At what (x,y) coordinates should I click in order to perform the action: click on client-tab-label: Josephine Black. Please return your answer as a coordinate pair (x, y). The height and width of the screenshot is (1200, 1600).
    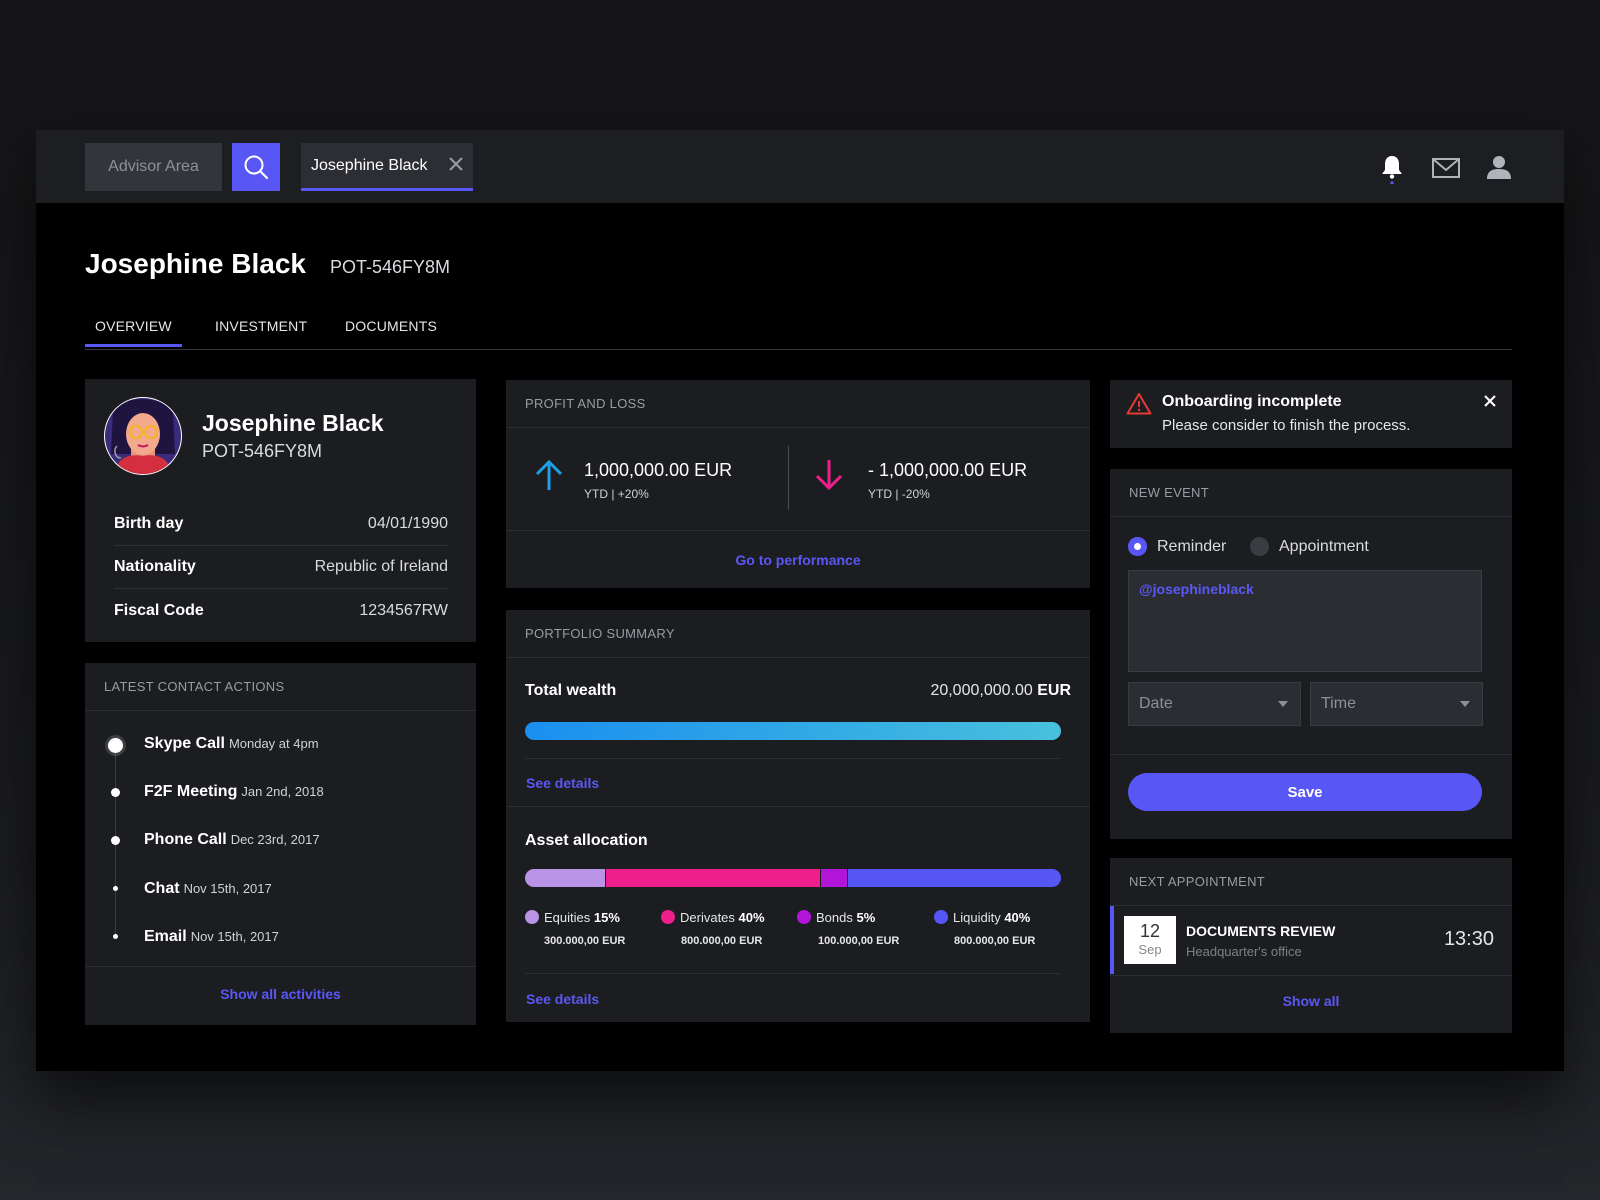
    Looking at the image, I should click on (369, 165).